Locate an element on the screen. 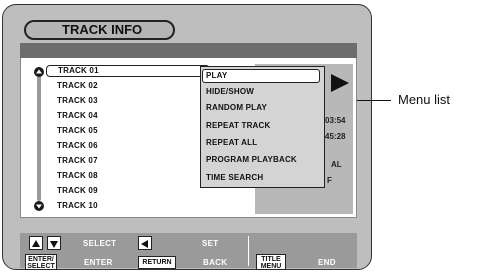 The image size is (478, 275). play-state-value: F is located at coordinates (329, 180).